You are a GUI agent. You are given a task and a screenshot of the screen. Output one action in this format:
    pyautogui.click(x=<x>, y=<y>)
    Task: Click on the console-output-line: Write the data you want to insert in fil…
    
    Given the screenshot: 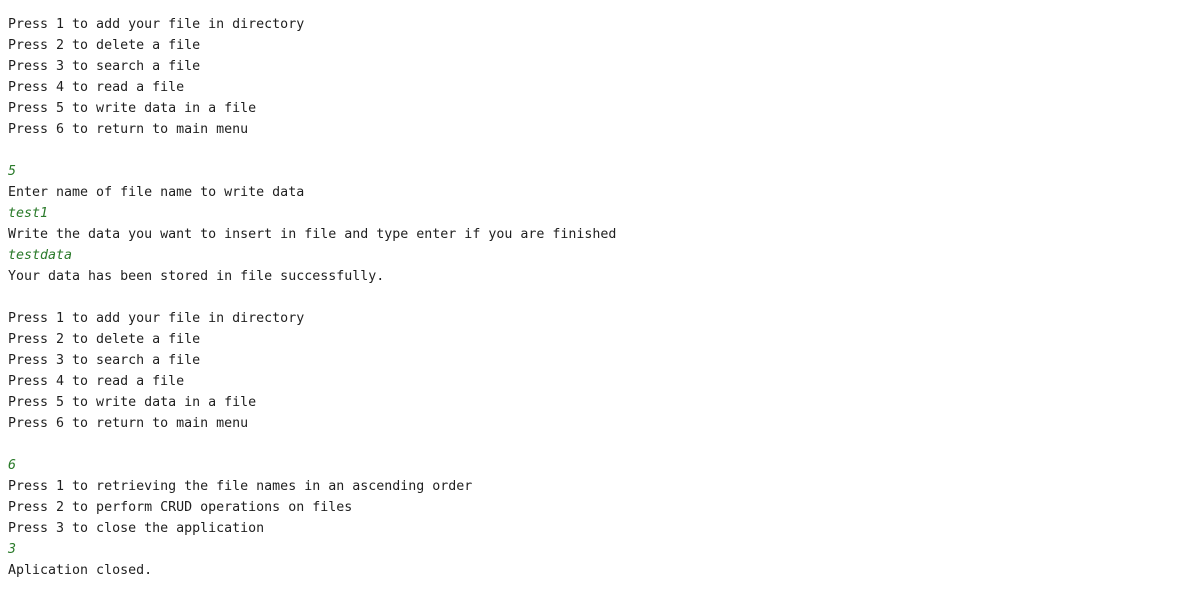 What is the action you would take?
    pyautogui.click(x=312, y=234)
    